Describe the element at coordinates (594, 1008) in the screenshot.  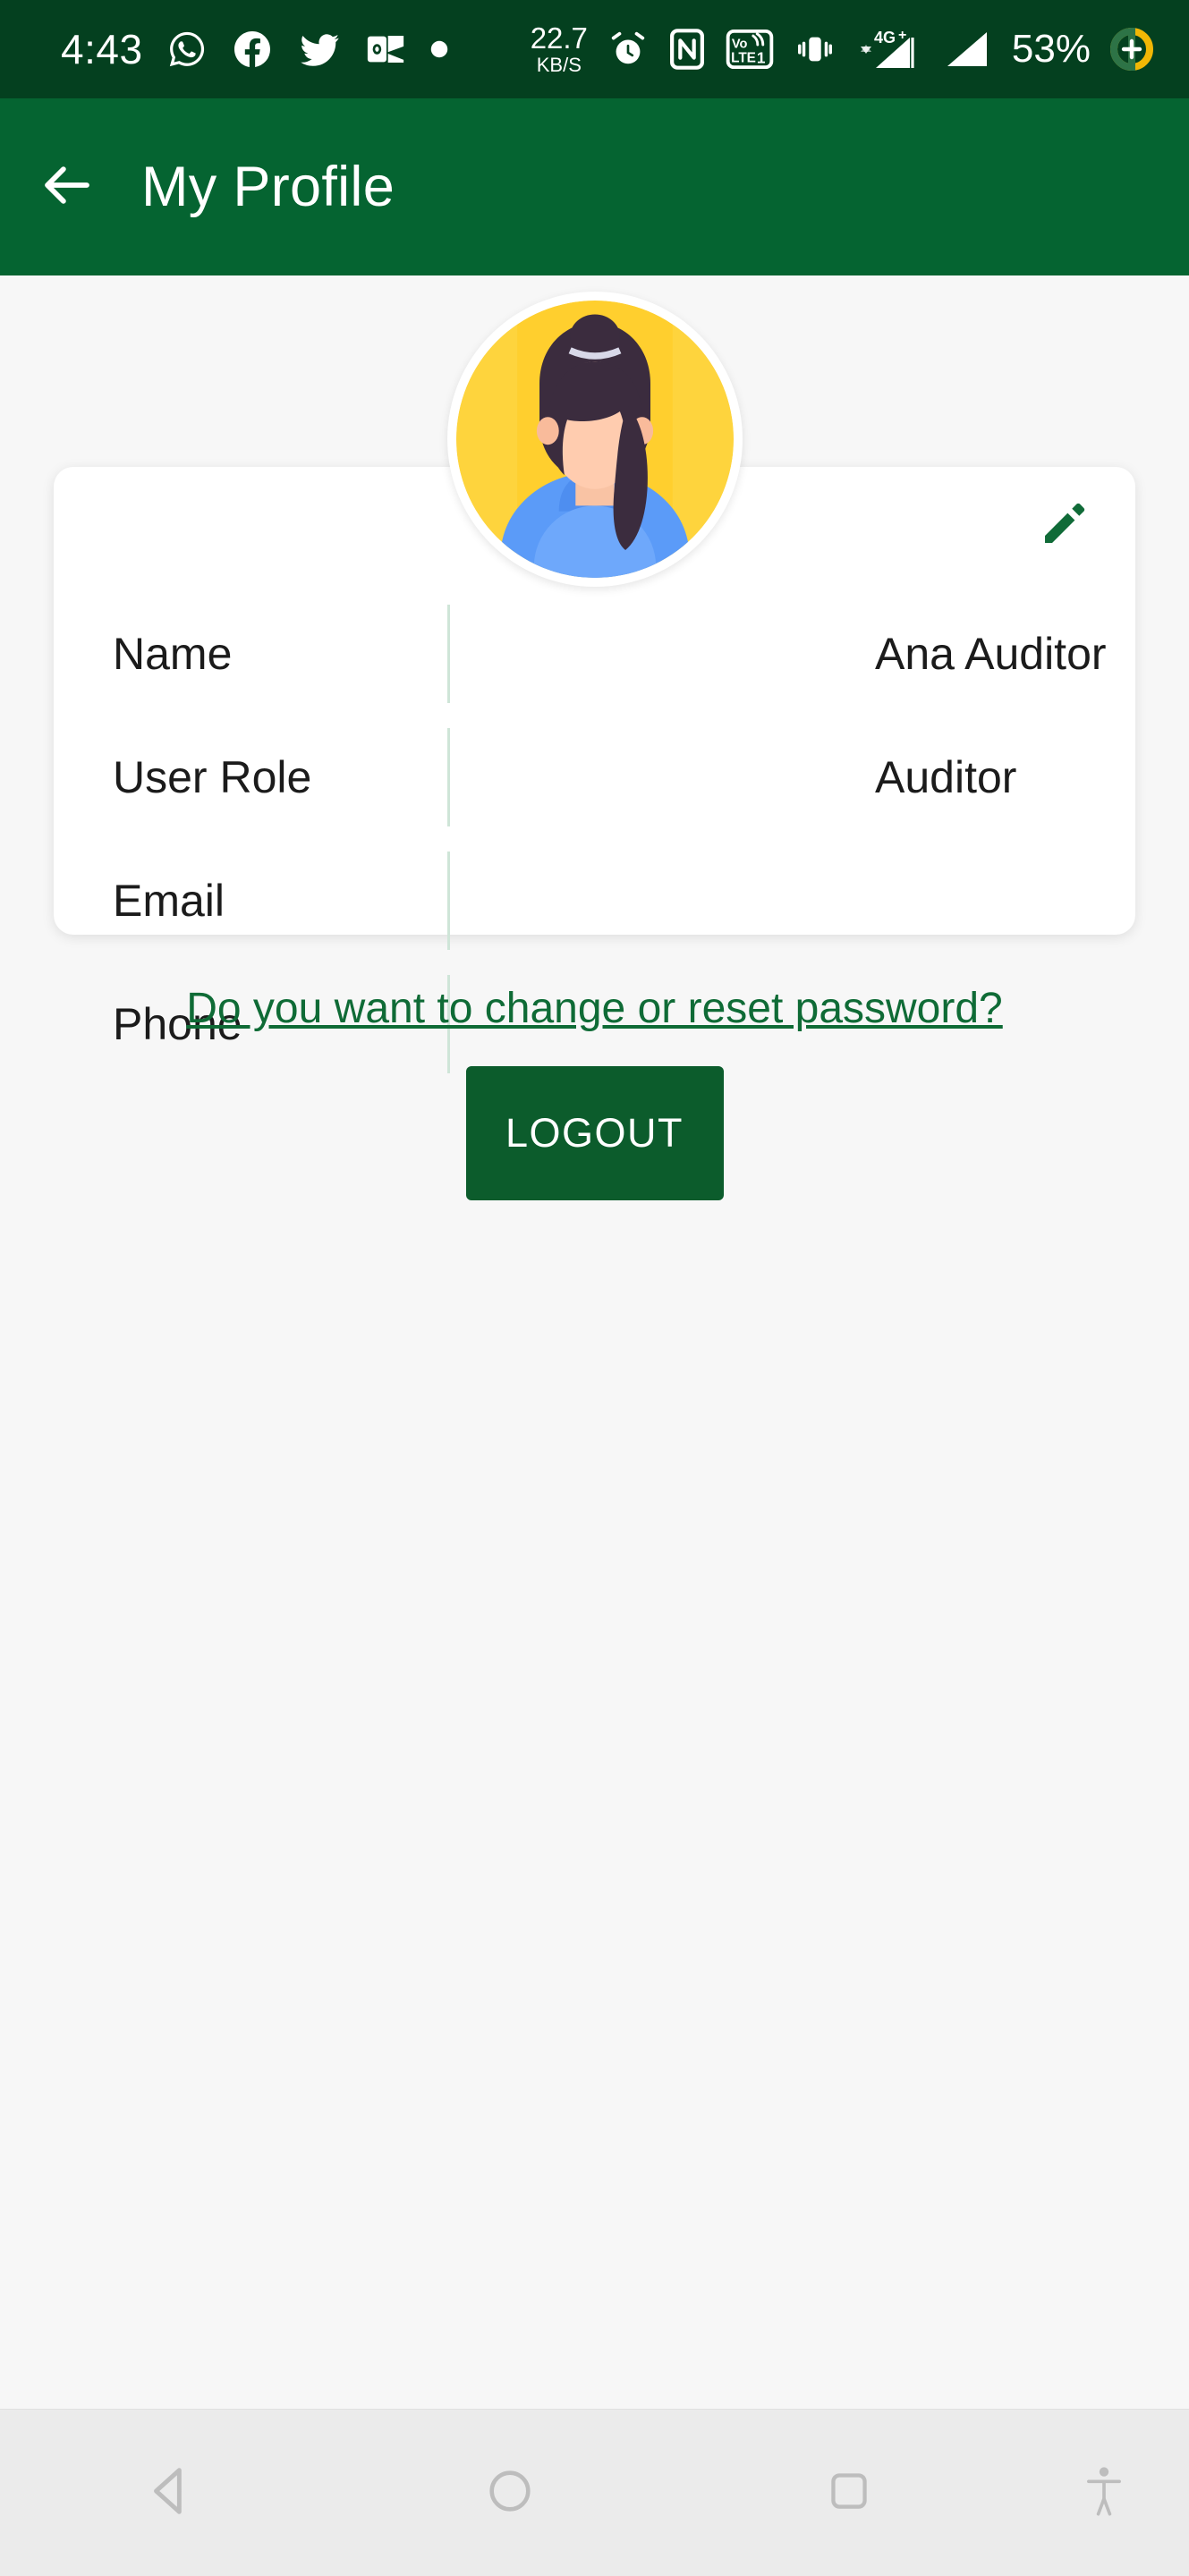
I see `reset-password-link: Do you want to change or reset password?` at that location.